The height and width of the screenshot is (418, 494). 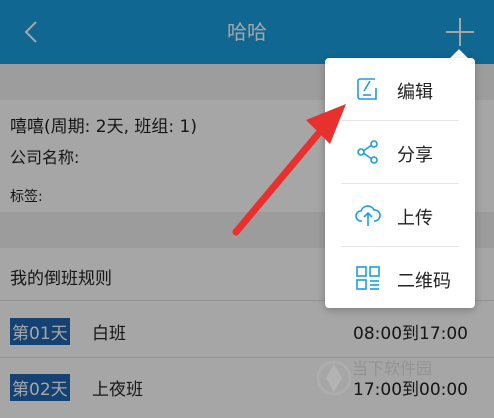 What do you see at coordinates (392, 368) in the screenshot?
I see `watermark-text: 当下软件园` at bounding box center [392, 368].